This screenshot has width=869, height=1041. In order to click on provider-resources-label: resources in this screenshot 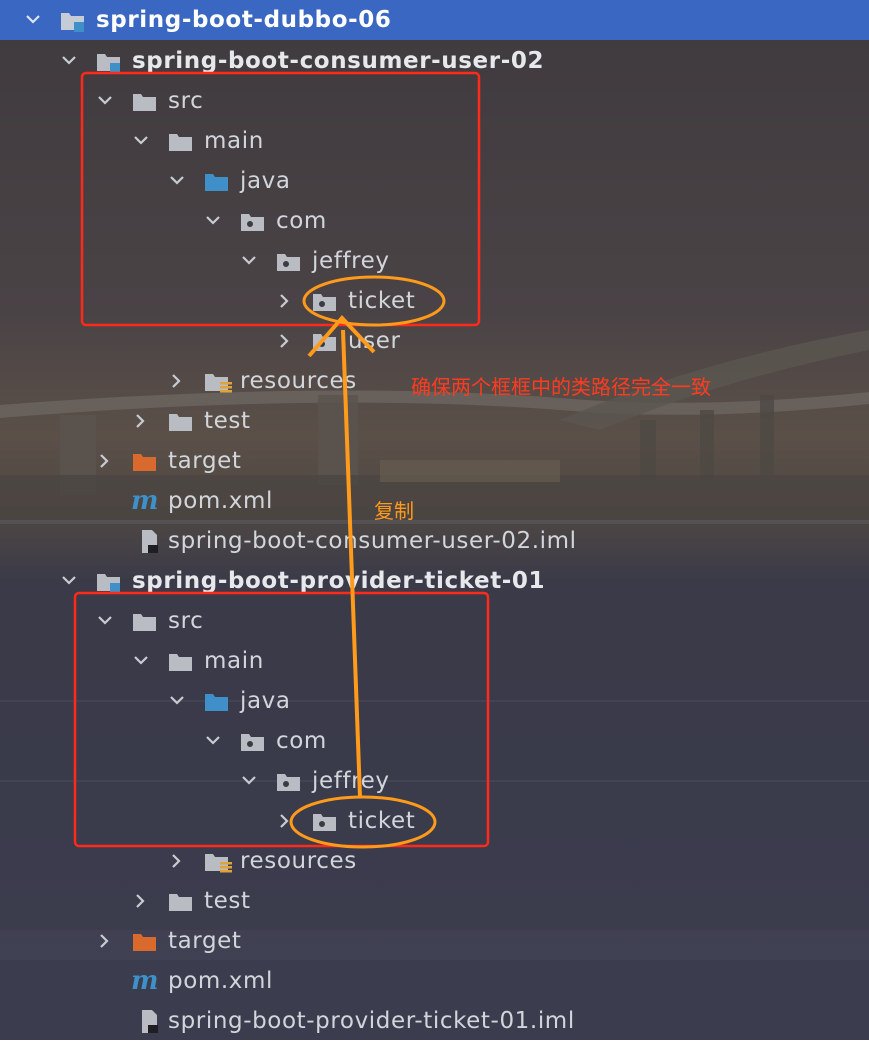, I will do `click(298, 861)`.